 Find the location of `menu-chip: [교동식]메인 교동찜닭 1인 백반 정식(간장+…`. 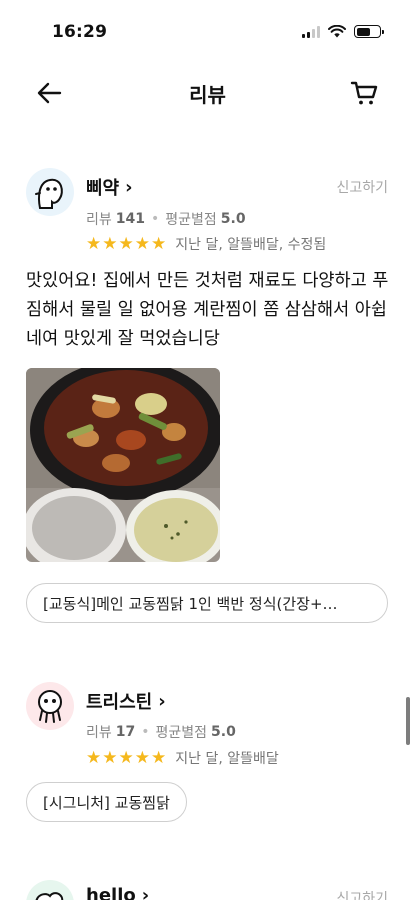

menu-chip: [교동식]메인 교동찜닭 1인 백반 정식(간장+… is located at coordinates (207, 603).